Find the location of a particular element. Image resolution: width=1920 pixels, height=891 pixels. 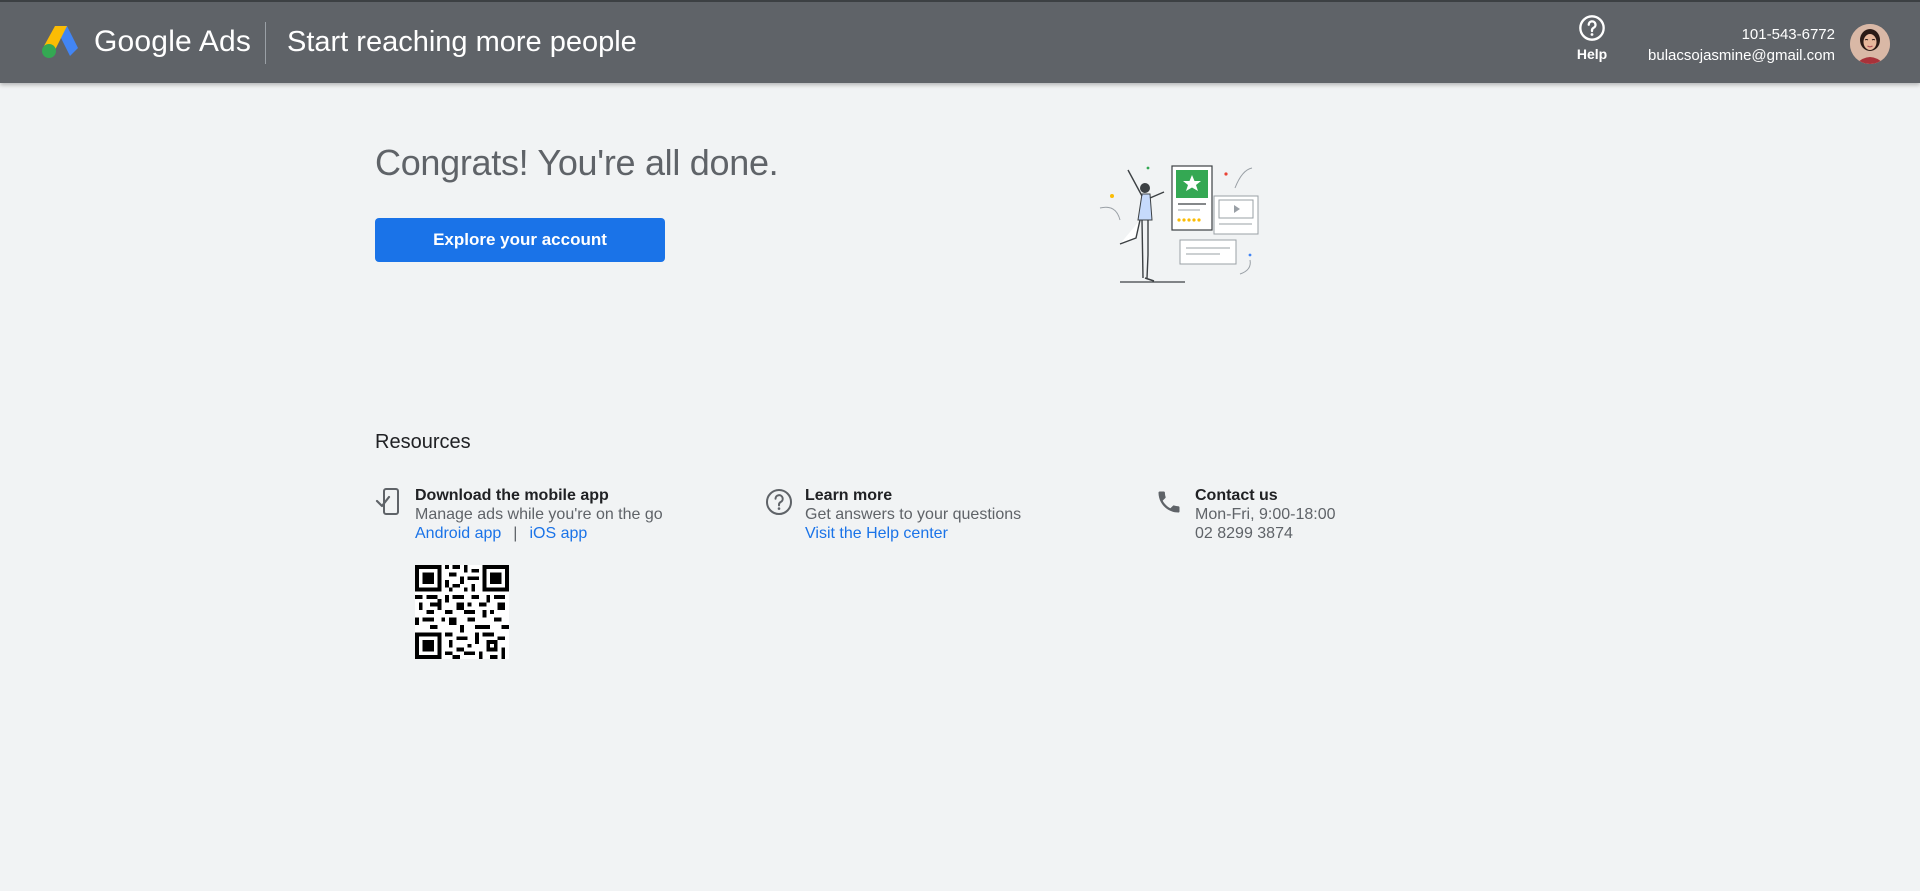

google-ads-logo: Google Ads is located at coordinates (145, 42).